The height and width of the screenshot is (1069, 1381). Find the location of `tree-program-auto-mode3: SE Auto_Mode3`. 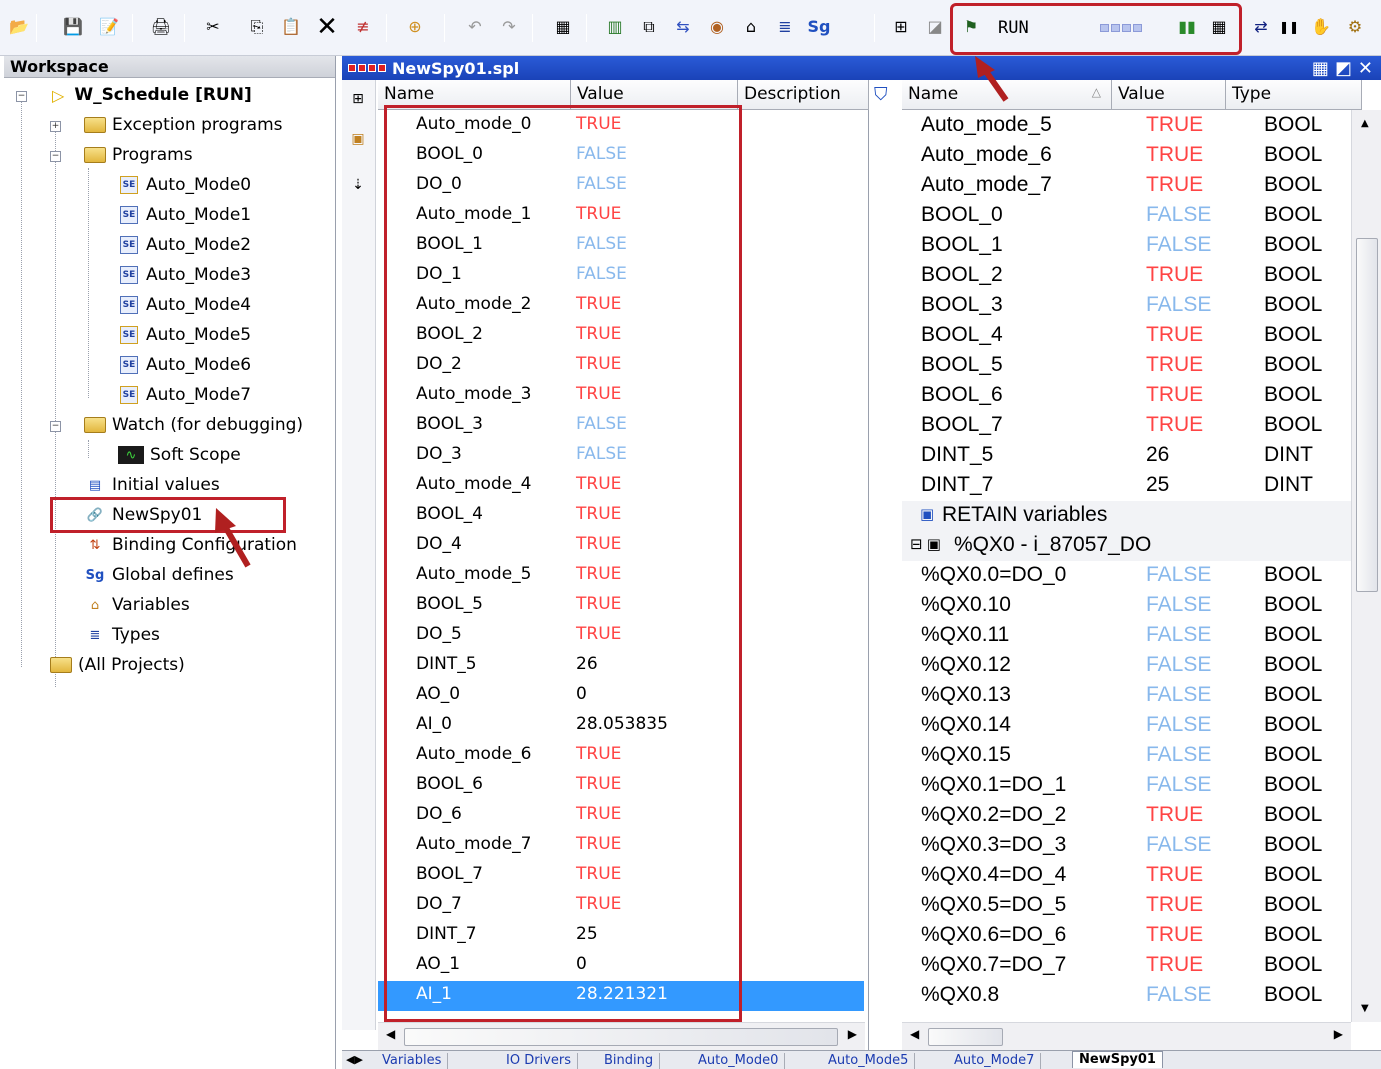

tree-program-auto-mode3: SE Auto_Mode3 is located at coordinates (184, 275).